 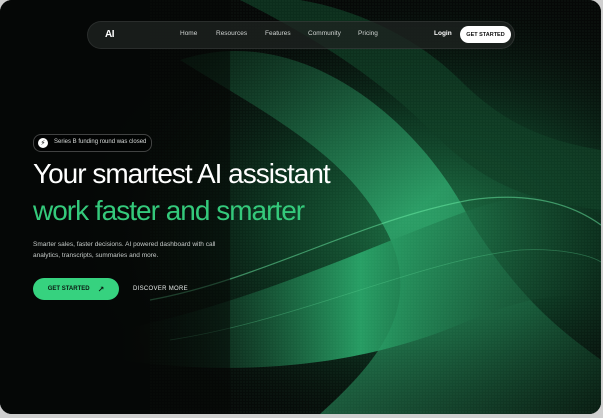 What do you see at coordinates (101, 289) in the screenshot?
I see `arrow-up-right-icon: ↗` at bounding box center [101, 289].